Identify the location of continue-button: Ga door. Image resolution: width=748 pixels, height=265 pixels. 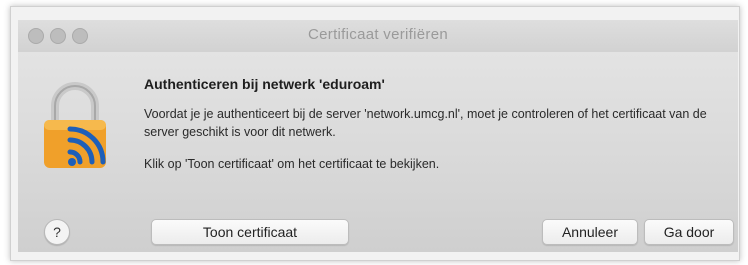
(689, 232).